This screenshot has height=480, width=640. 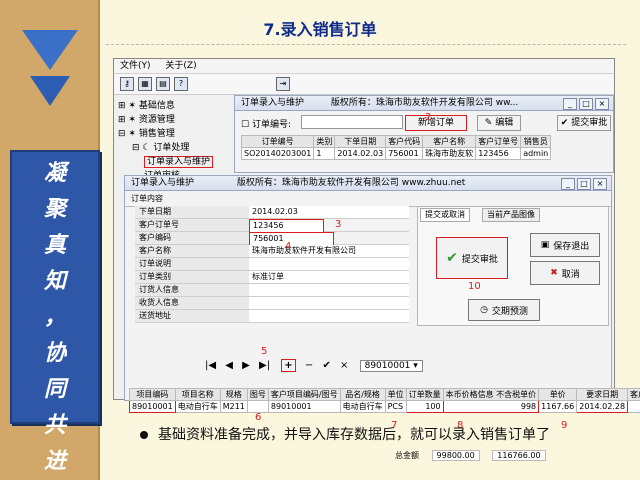 I want to click on tree-item-sales: ⊟ ✶ 销售管理, so click(x=179, y=134).